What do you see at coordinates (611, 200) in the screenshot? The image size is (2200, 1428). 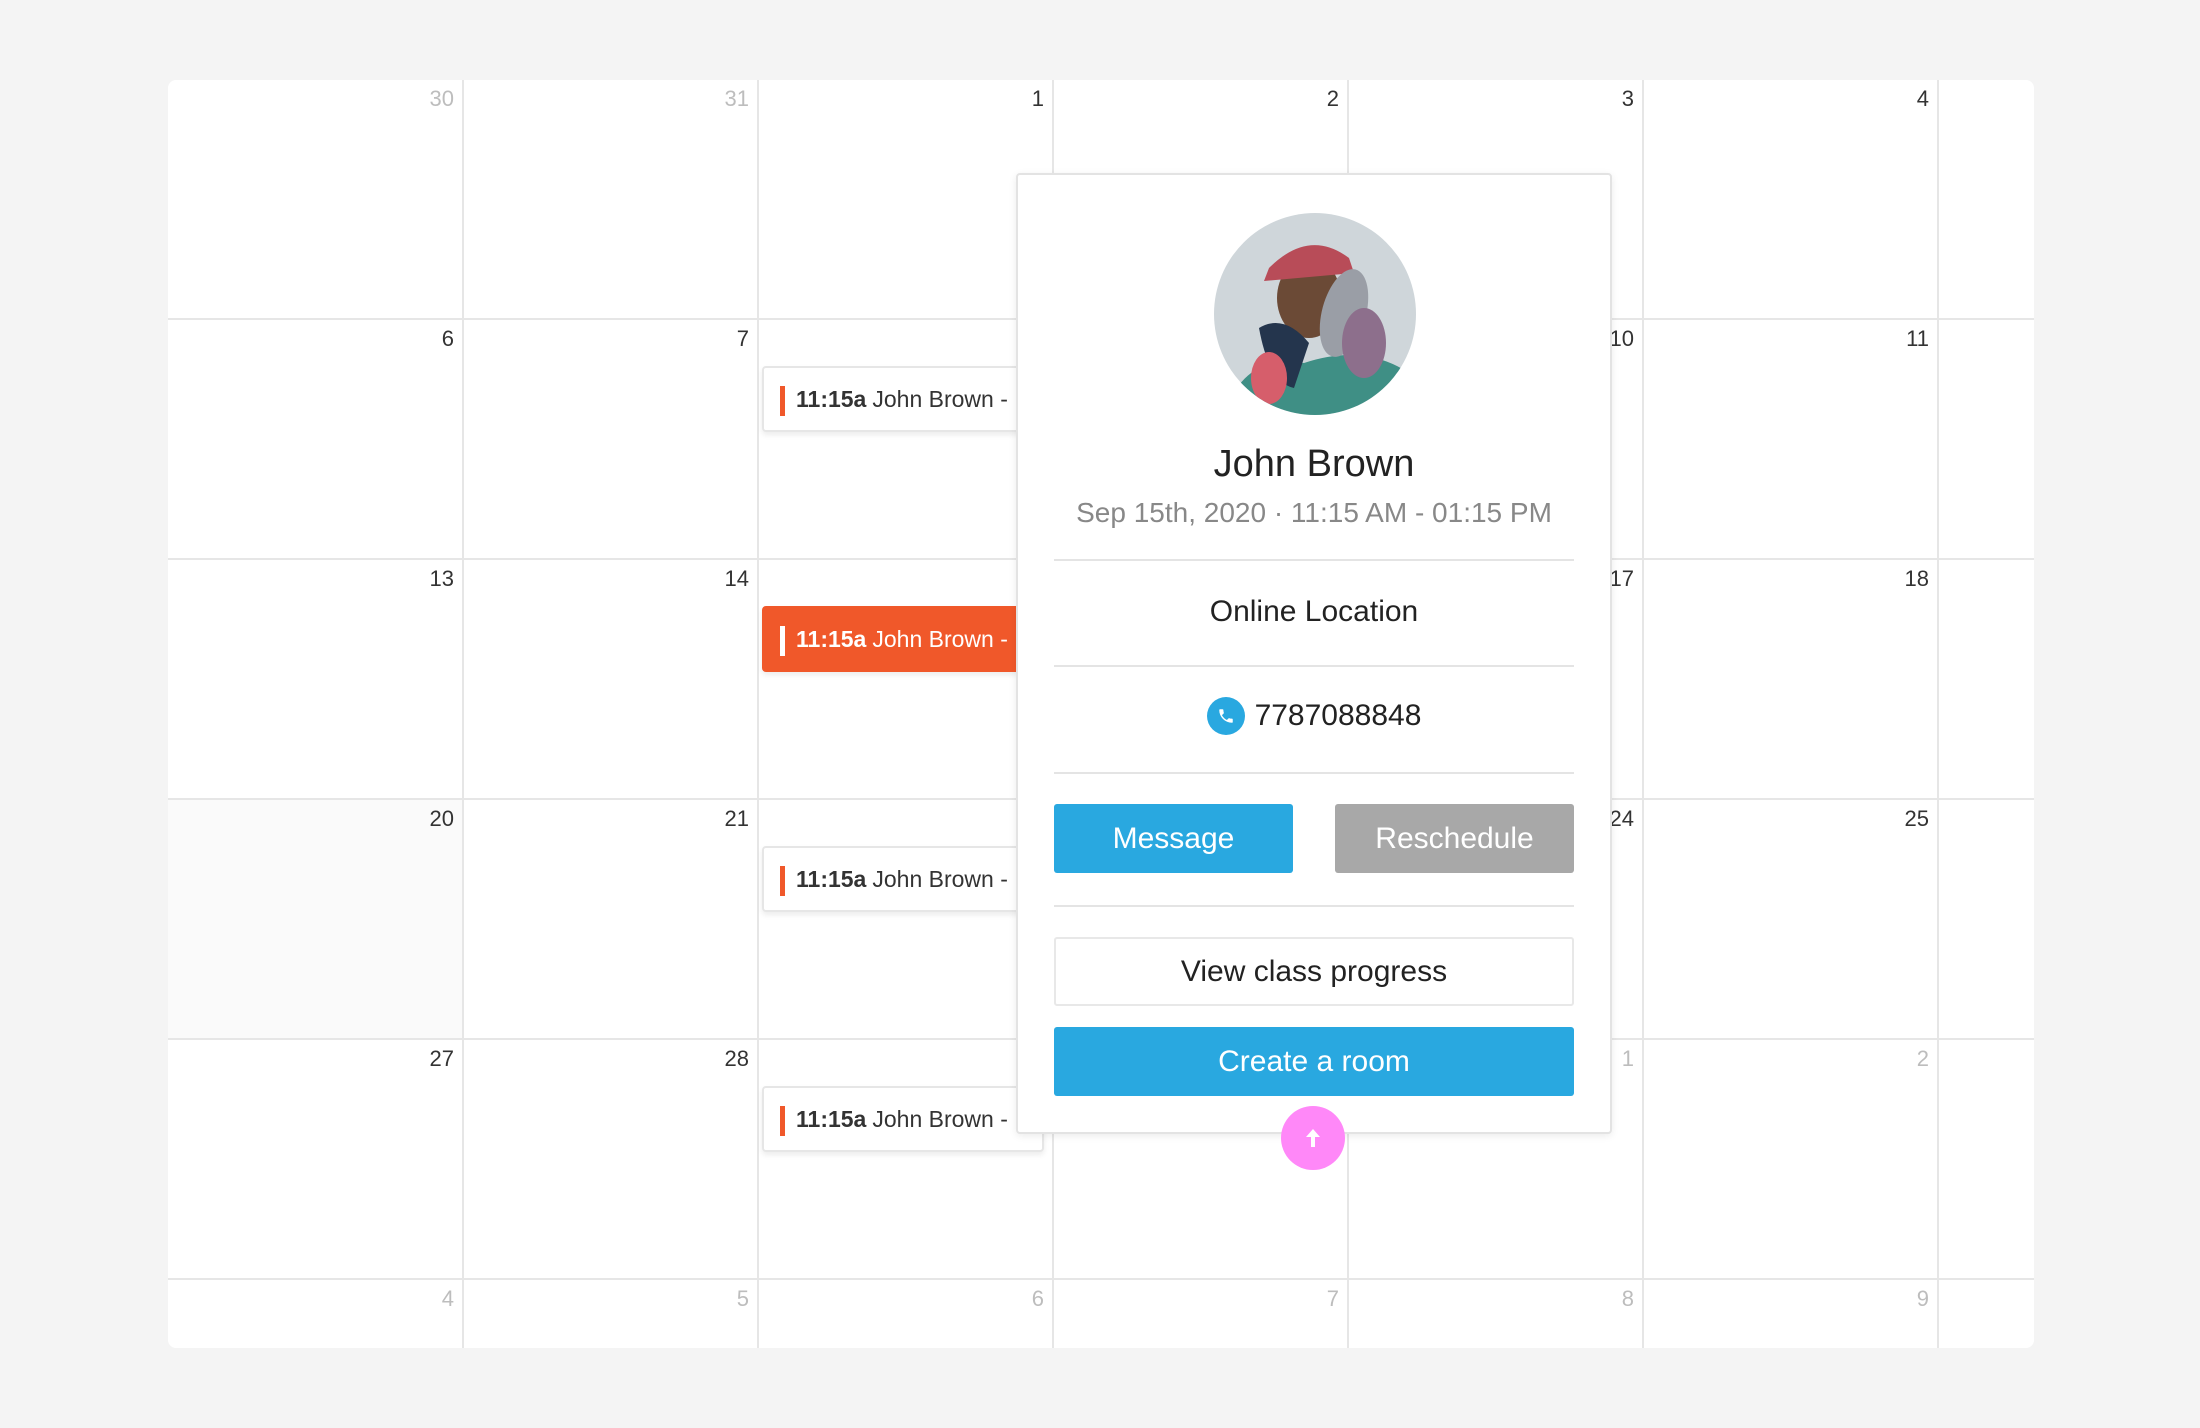 I see `day-cell: 31` at bounding box center [611, 200].